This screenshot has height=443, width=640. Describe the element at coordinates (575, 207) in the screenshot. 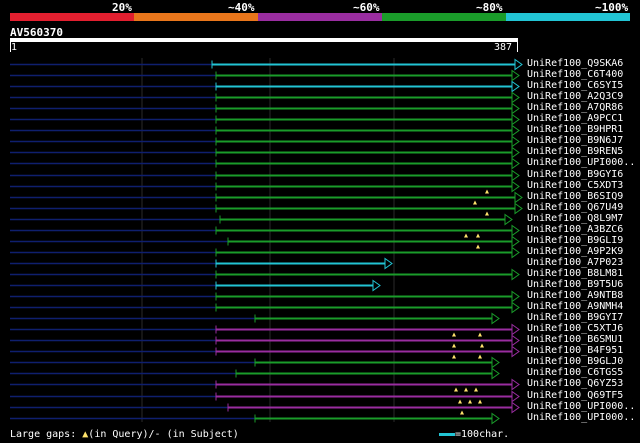

I see `hit-label: UniRef100_Q67U49` at that location.